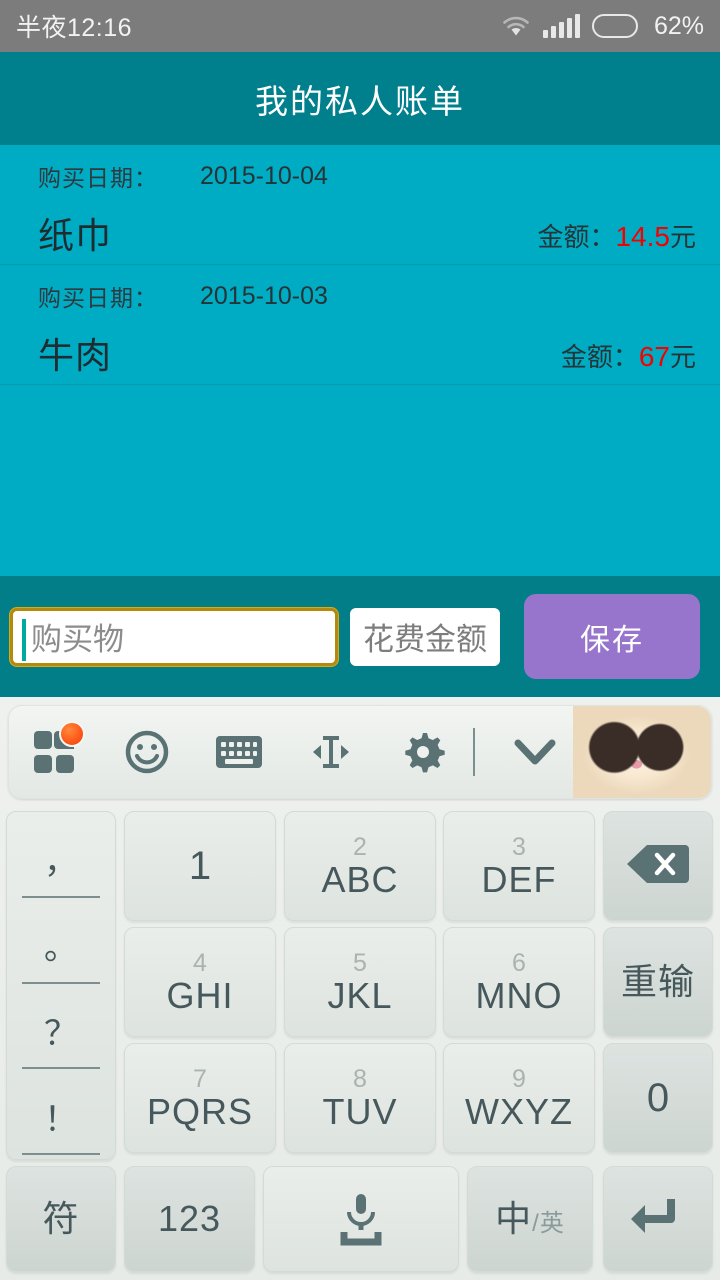 This screenshot has height=1280, width=720. Describe the element at coordinates (519, 1078) in the screenshot. I see `key-9-digit: 9` at that location.